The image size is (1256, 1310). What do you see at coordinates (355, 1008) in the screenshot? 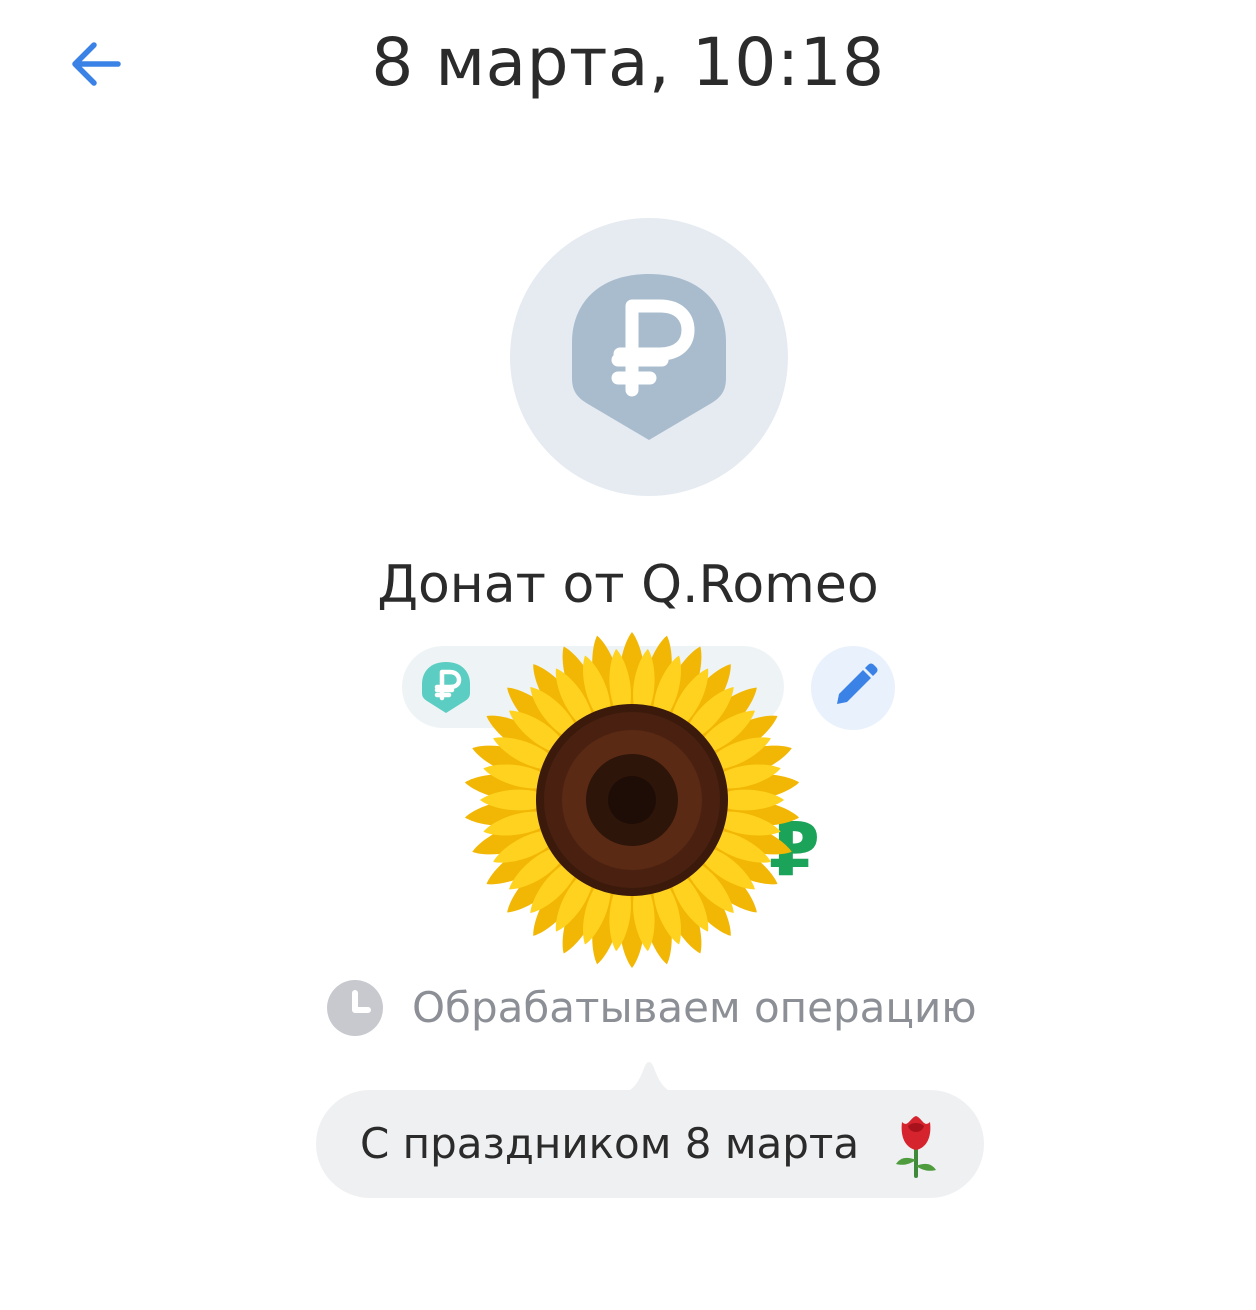
I see `clock-icon` at bounding box center [355, 1008].